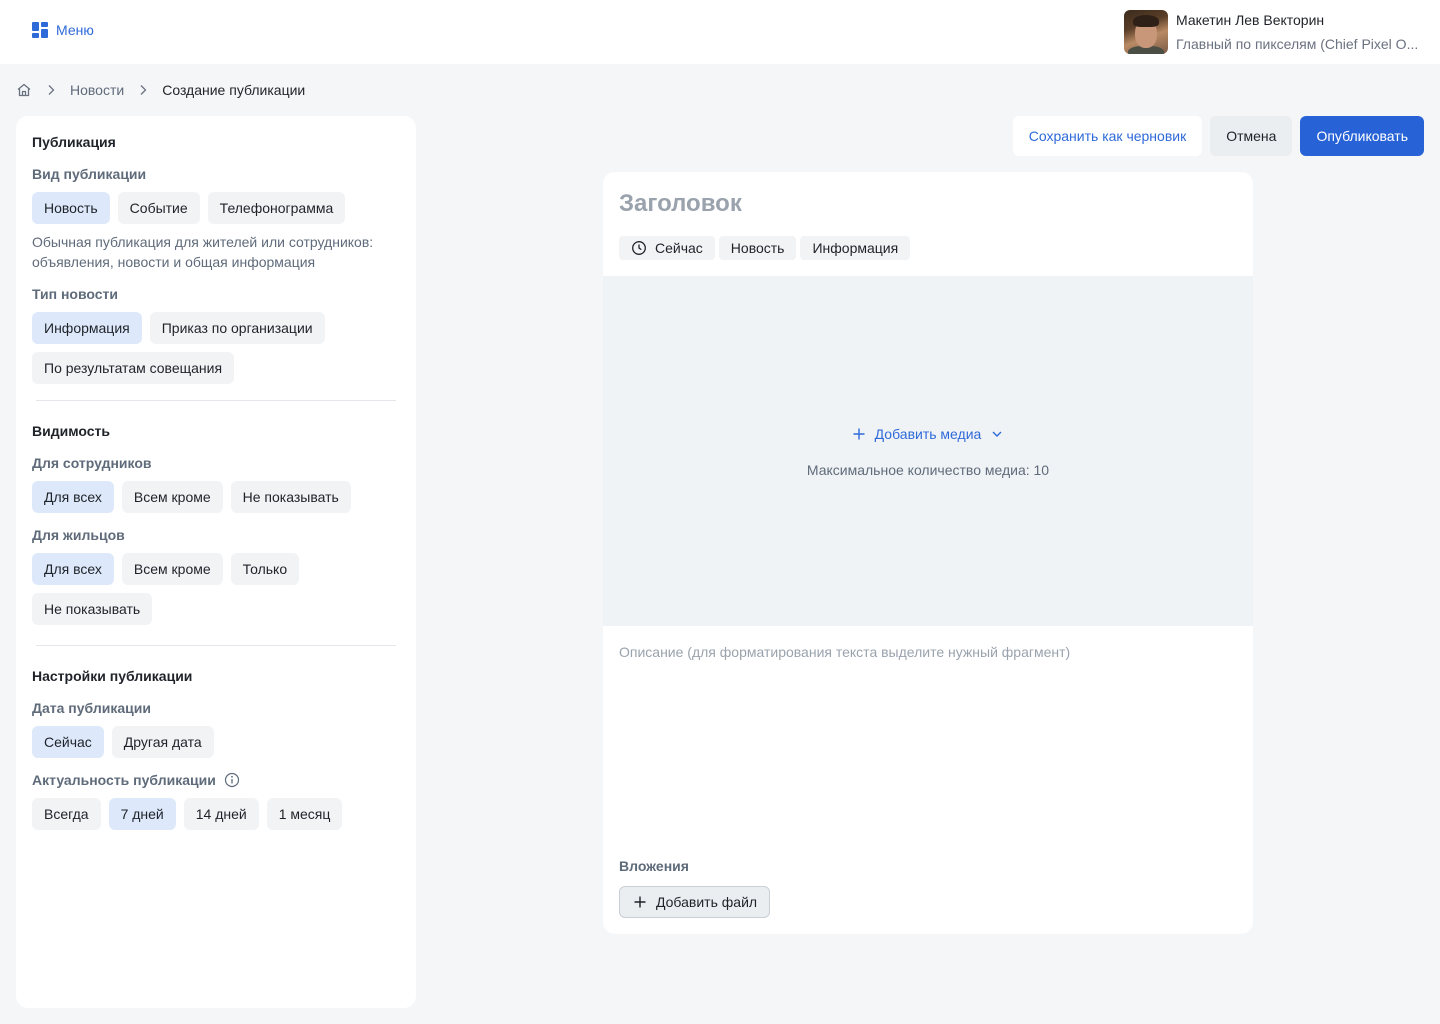 This screenshot has width=1440, height=1024. I want to click on menu-label: Меню, so click(75, 30).